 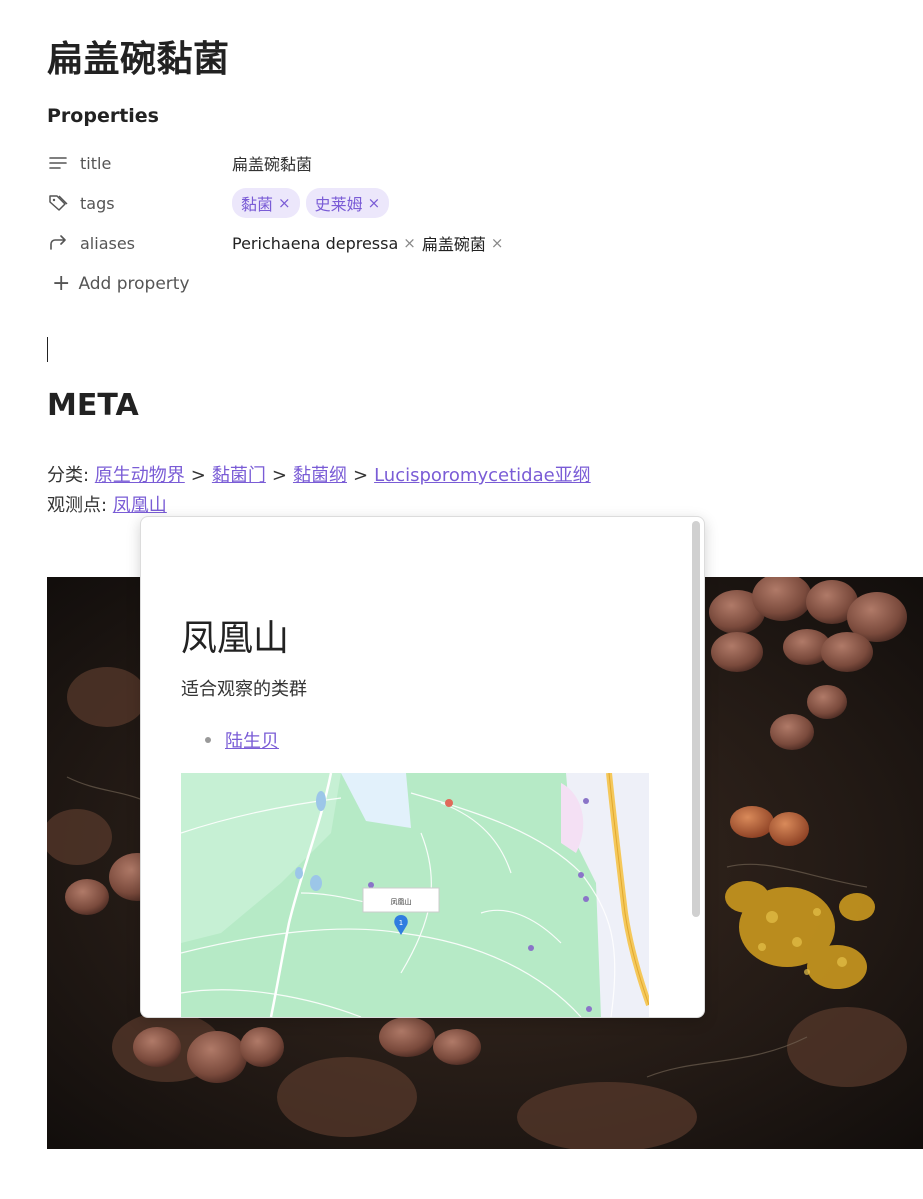 I want to click on preview-subtitle: 适合观察的类群, so click(x=244, y=689).